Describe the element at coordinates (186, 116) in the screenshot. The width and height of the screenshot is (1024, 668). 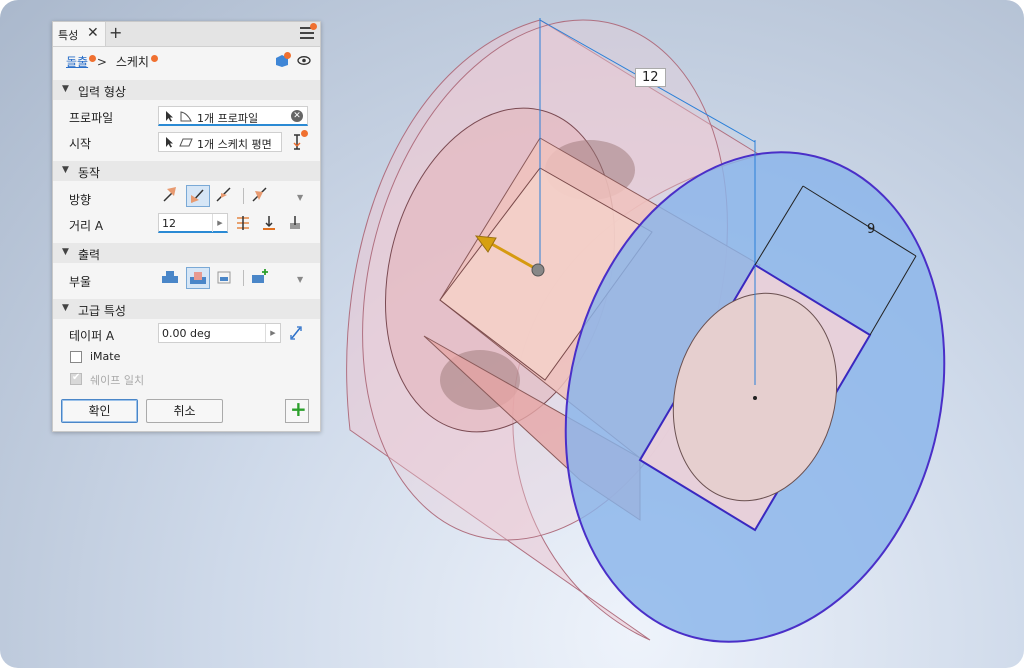
I see `profile-shape-icon` at that location.